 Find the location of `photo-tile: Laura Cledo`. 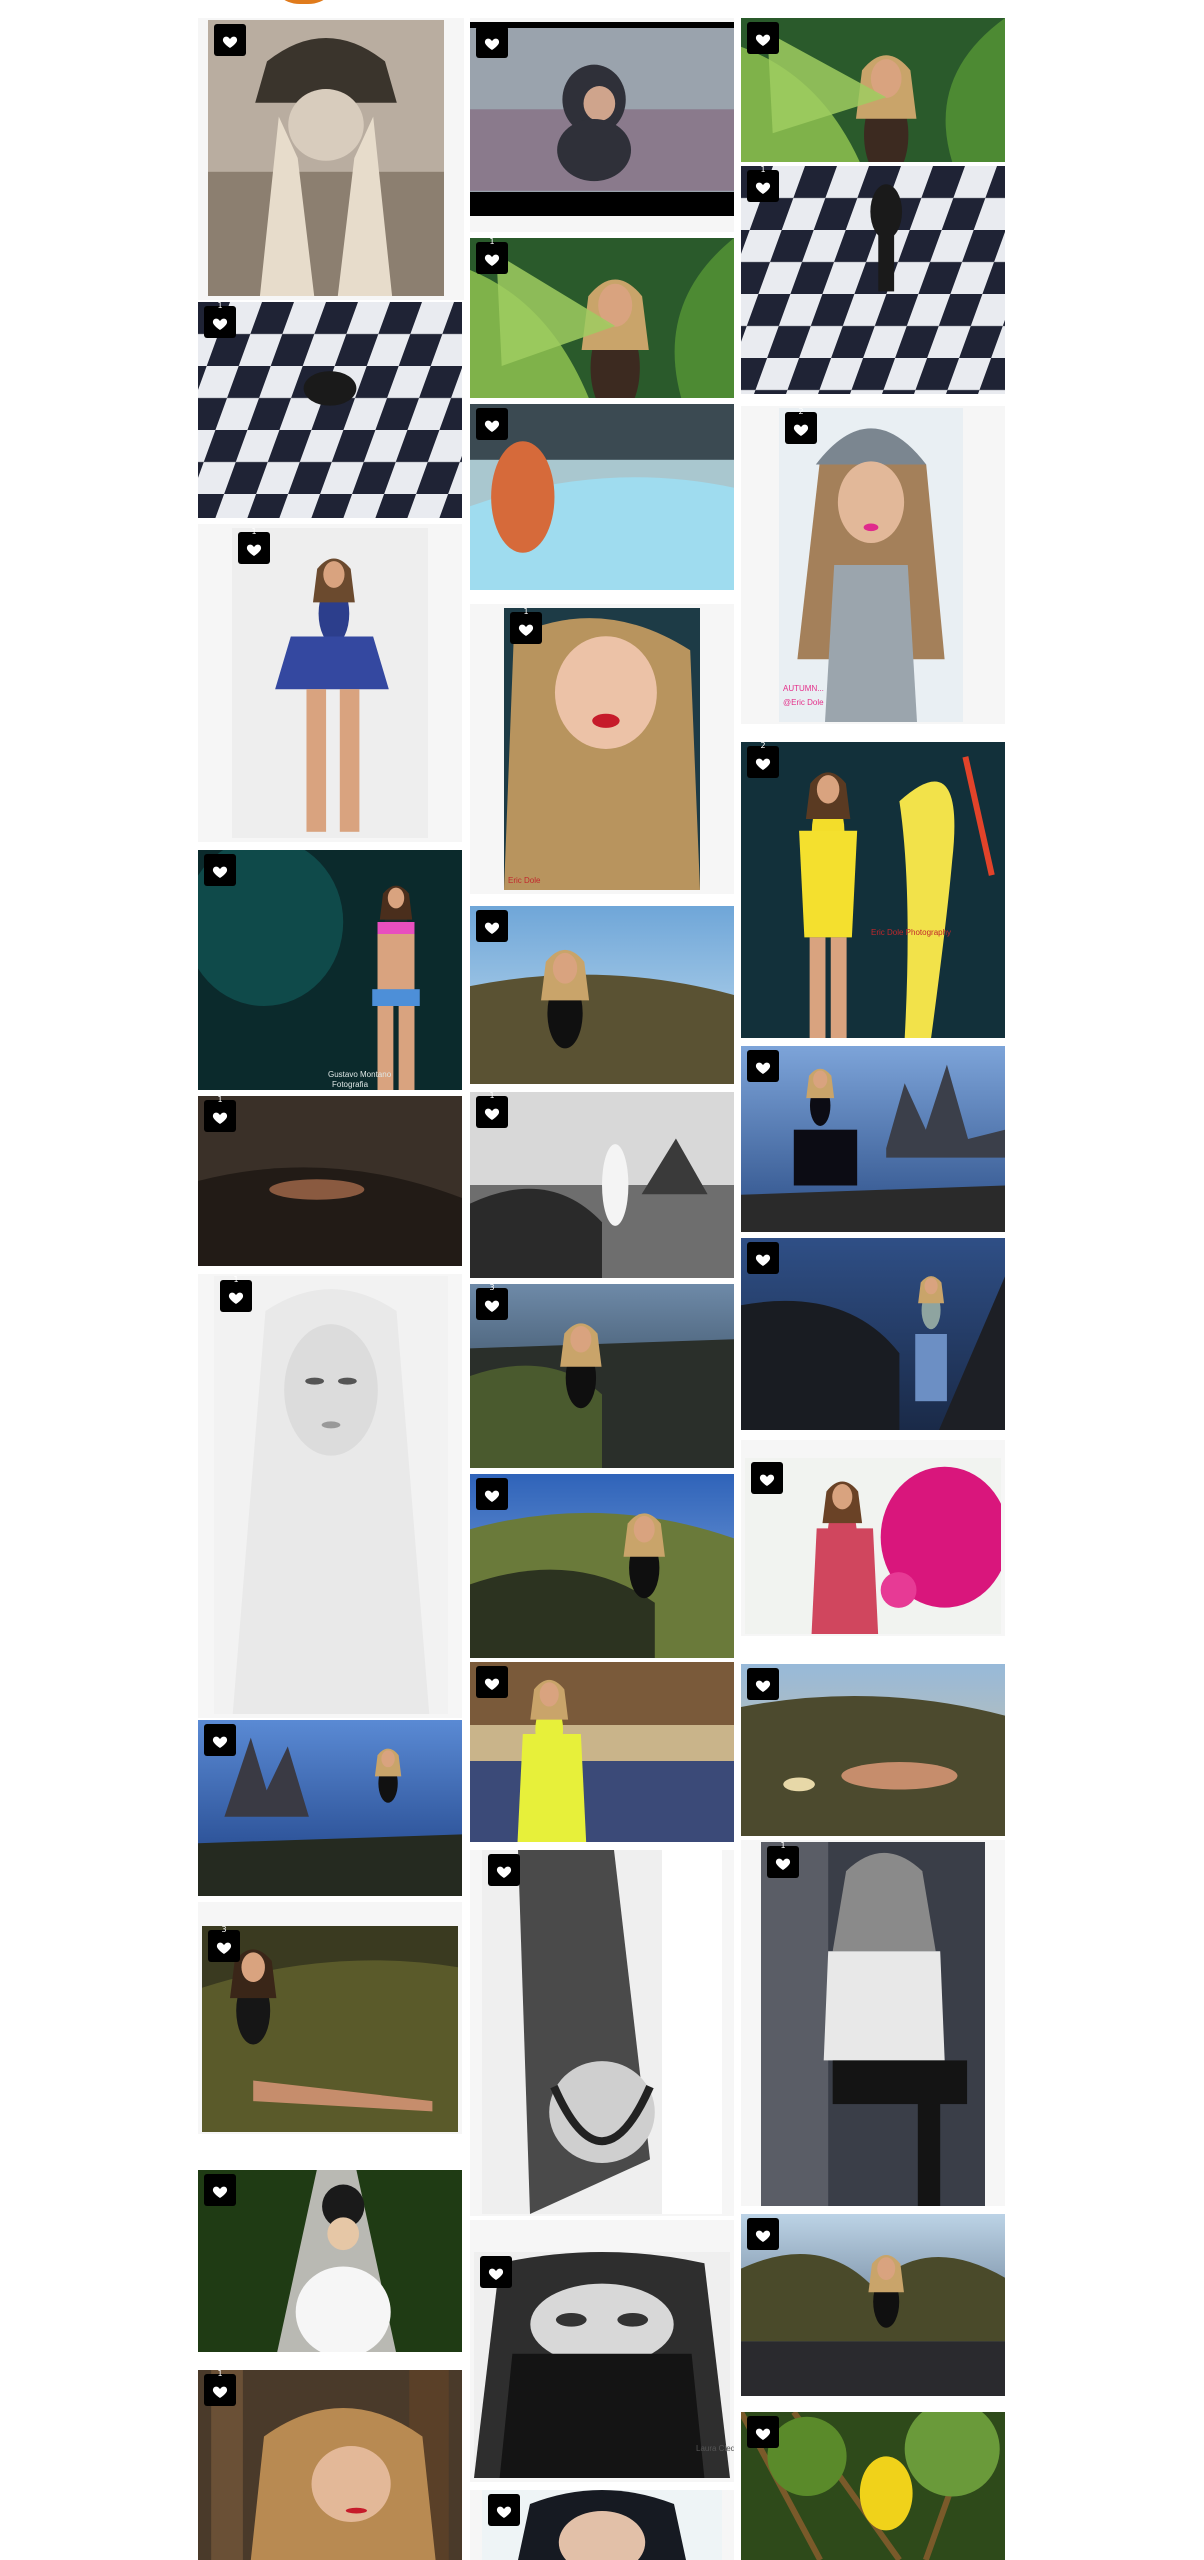

photo-tile: Laura Cledo is located at coordinates (602, 2351).